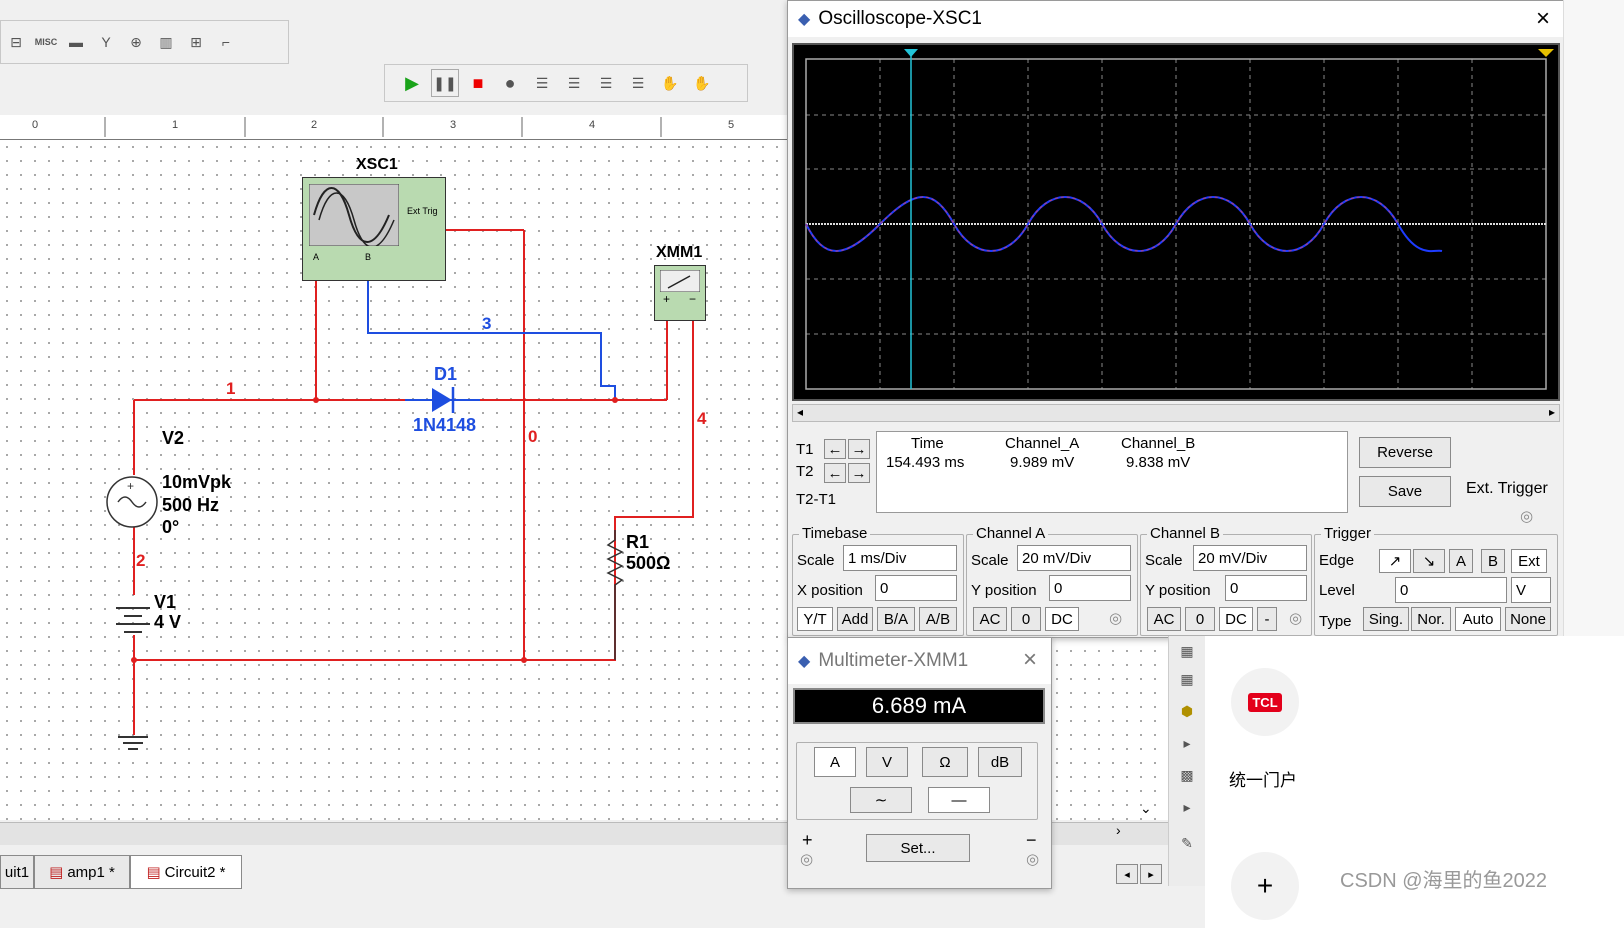  What do you see at coordinates (1236, 619) in the screenshot?
I see `chb-dc-button: DC` at bounding box center [1236, 619].